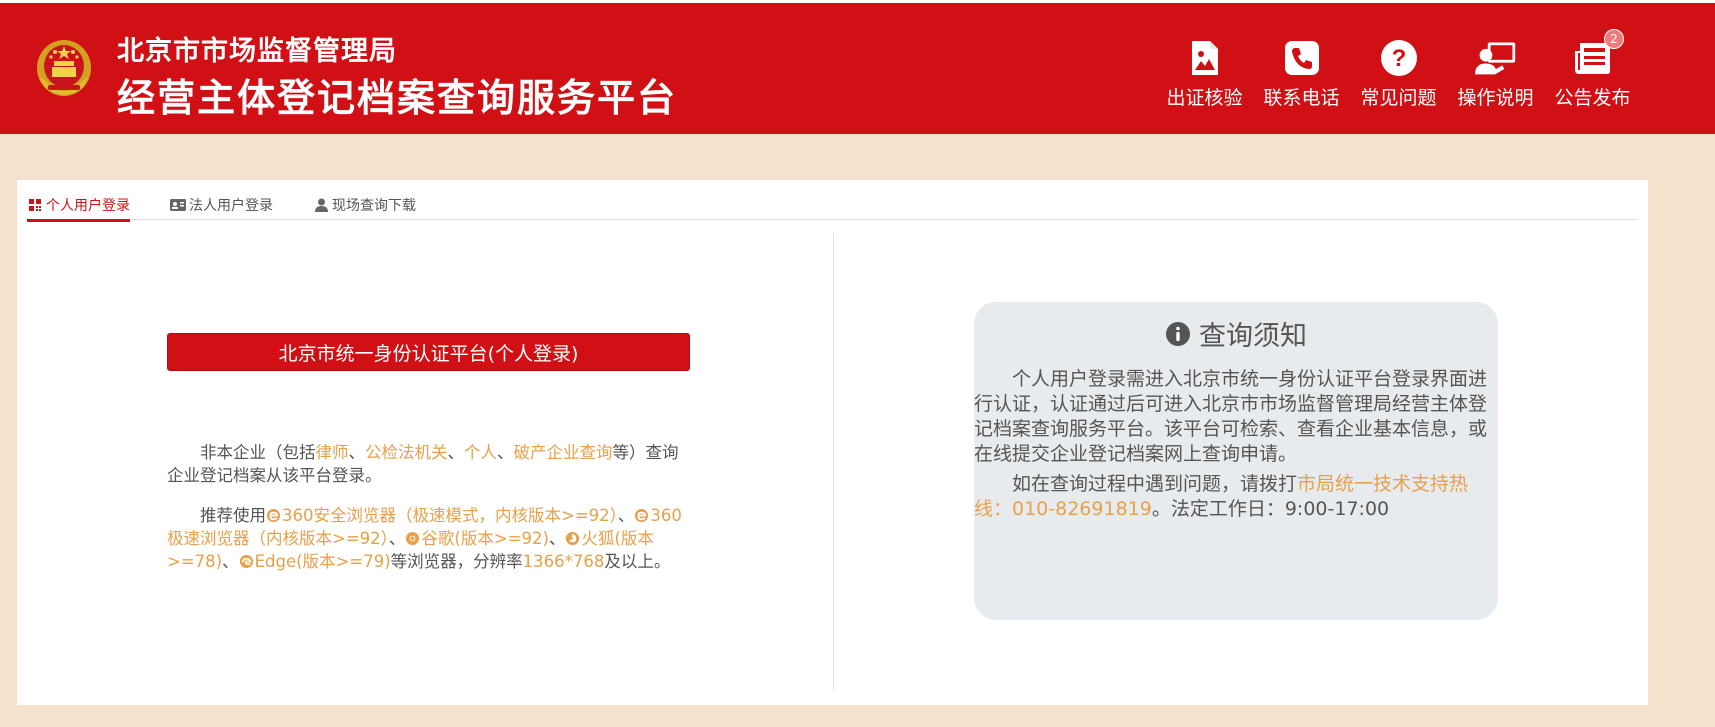  I want to click on text: 推荐使用, so click(233, 515).